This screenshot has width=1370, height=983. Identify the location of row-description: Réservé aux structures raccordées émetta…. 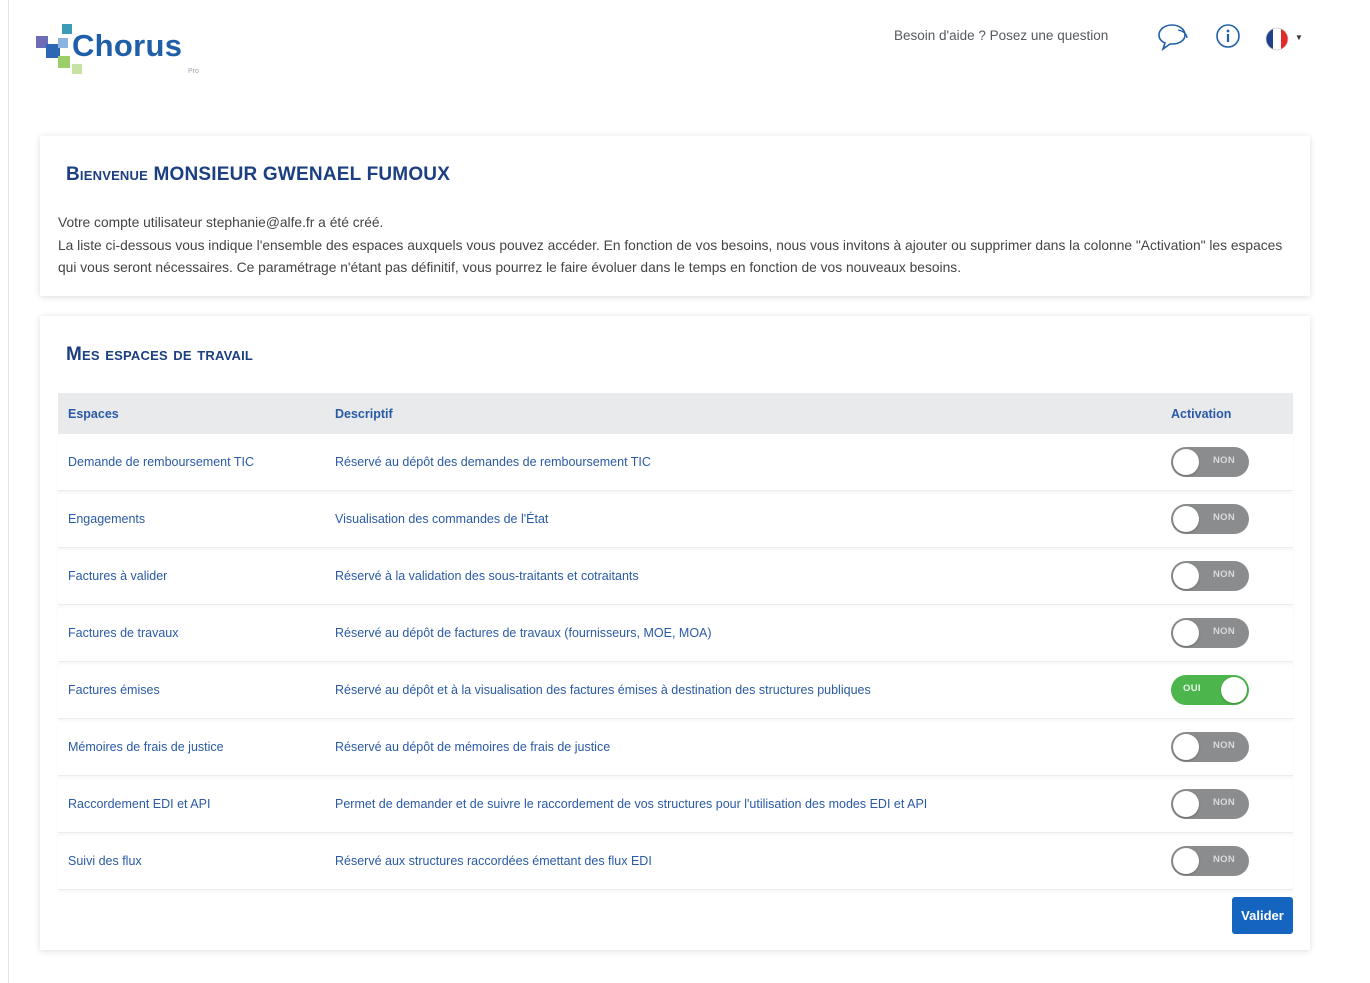
(493, 861).